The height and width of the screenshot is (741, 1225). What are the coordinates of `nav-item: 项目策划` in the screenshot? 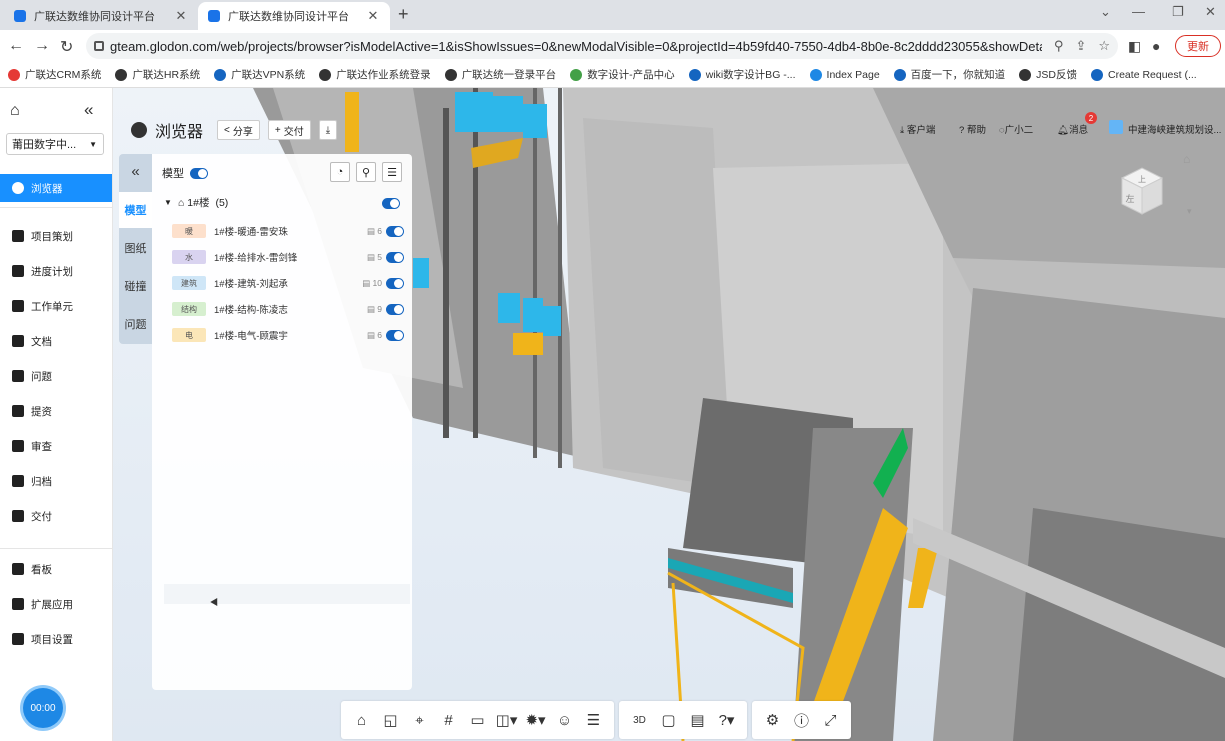 It's located at (56, 236).